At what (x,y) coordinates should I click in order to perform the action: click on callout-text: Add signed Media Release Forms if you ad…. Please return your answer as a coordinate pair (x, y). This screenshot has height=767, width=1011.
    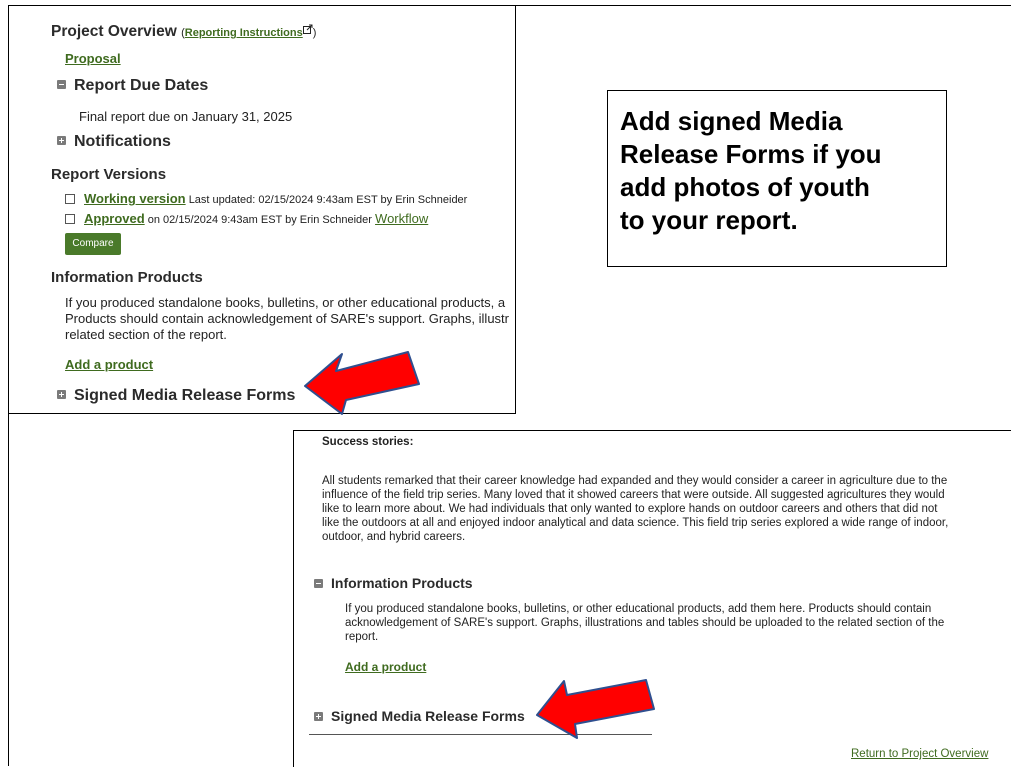
    Looking at the image, I should click on (751, 170).